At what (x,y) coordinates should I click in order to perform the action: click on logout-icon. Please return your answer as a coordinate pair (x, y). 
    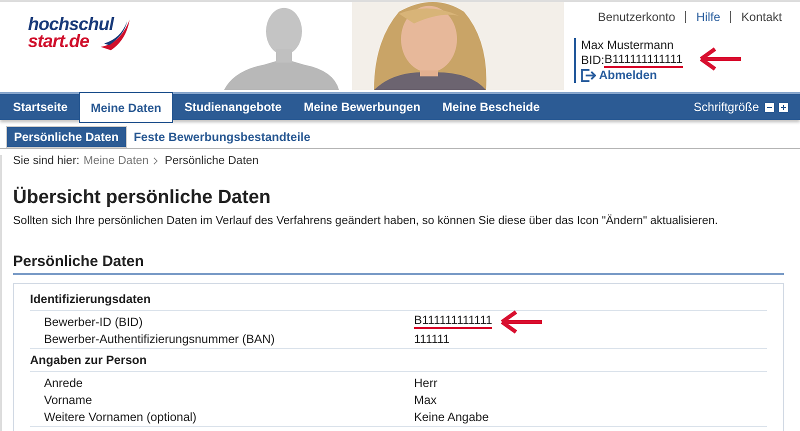
    Looking at the image, I should click on (588, 75).